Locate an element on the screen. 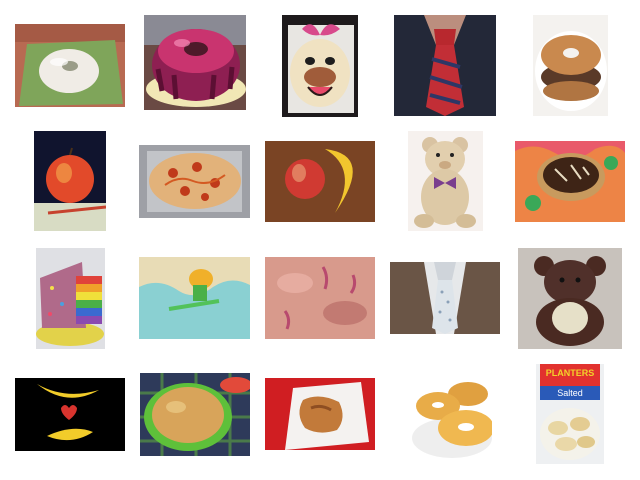 Image resolution: width=640 pixels, height=480 pixels. thumbnail-rainbow-cake is located at coordinates (70, 298).